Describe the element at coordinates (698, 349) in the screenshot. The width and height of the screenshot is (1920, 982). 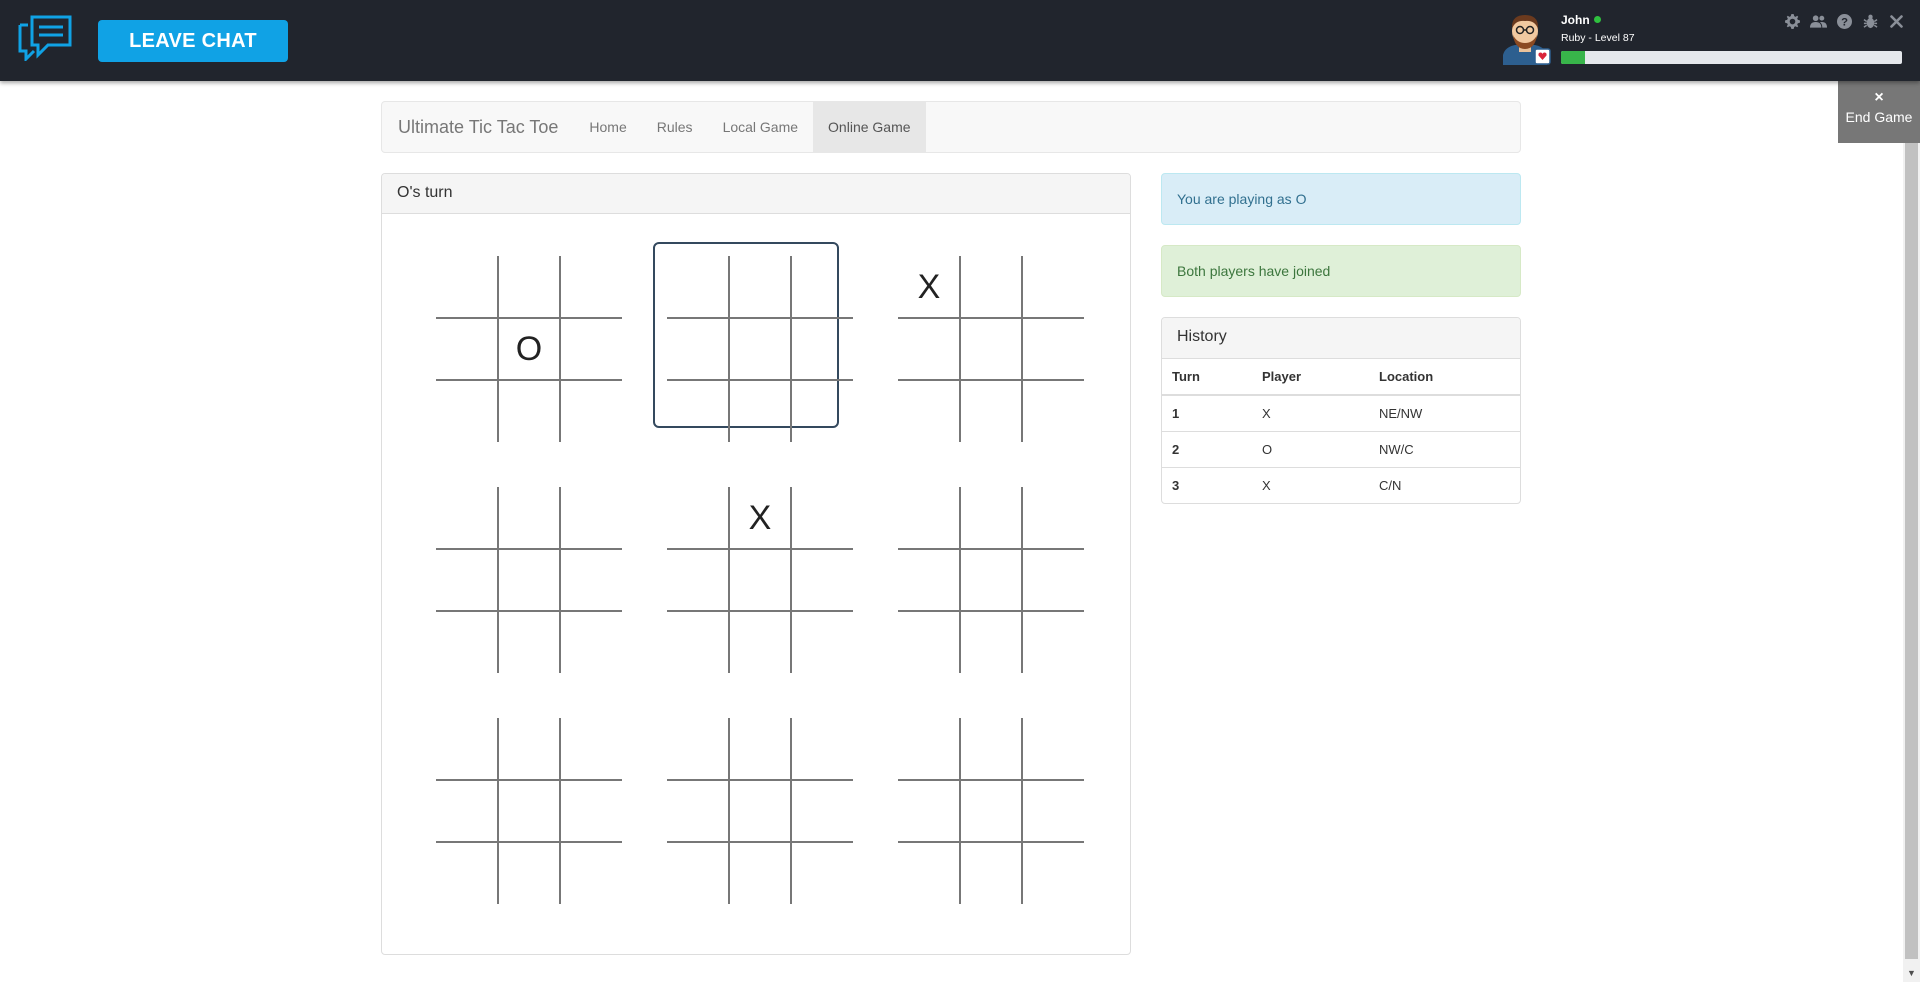
I see `board-cell-n-w` at that location.